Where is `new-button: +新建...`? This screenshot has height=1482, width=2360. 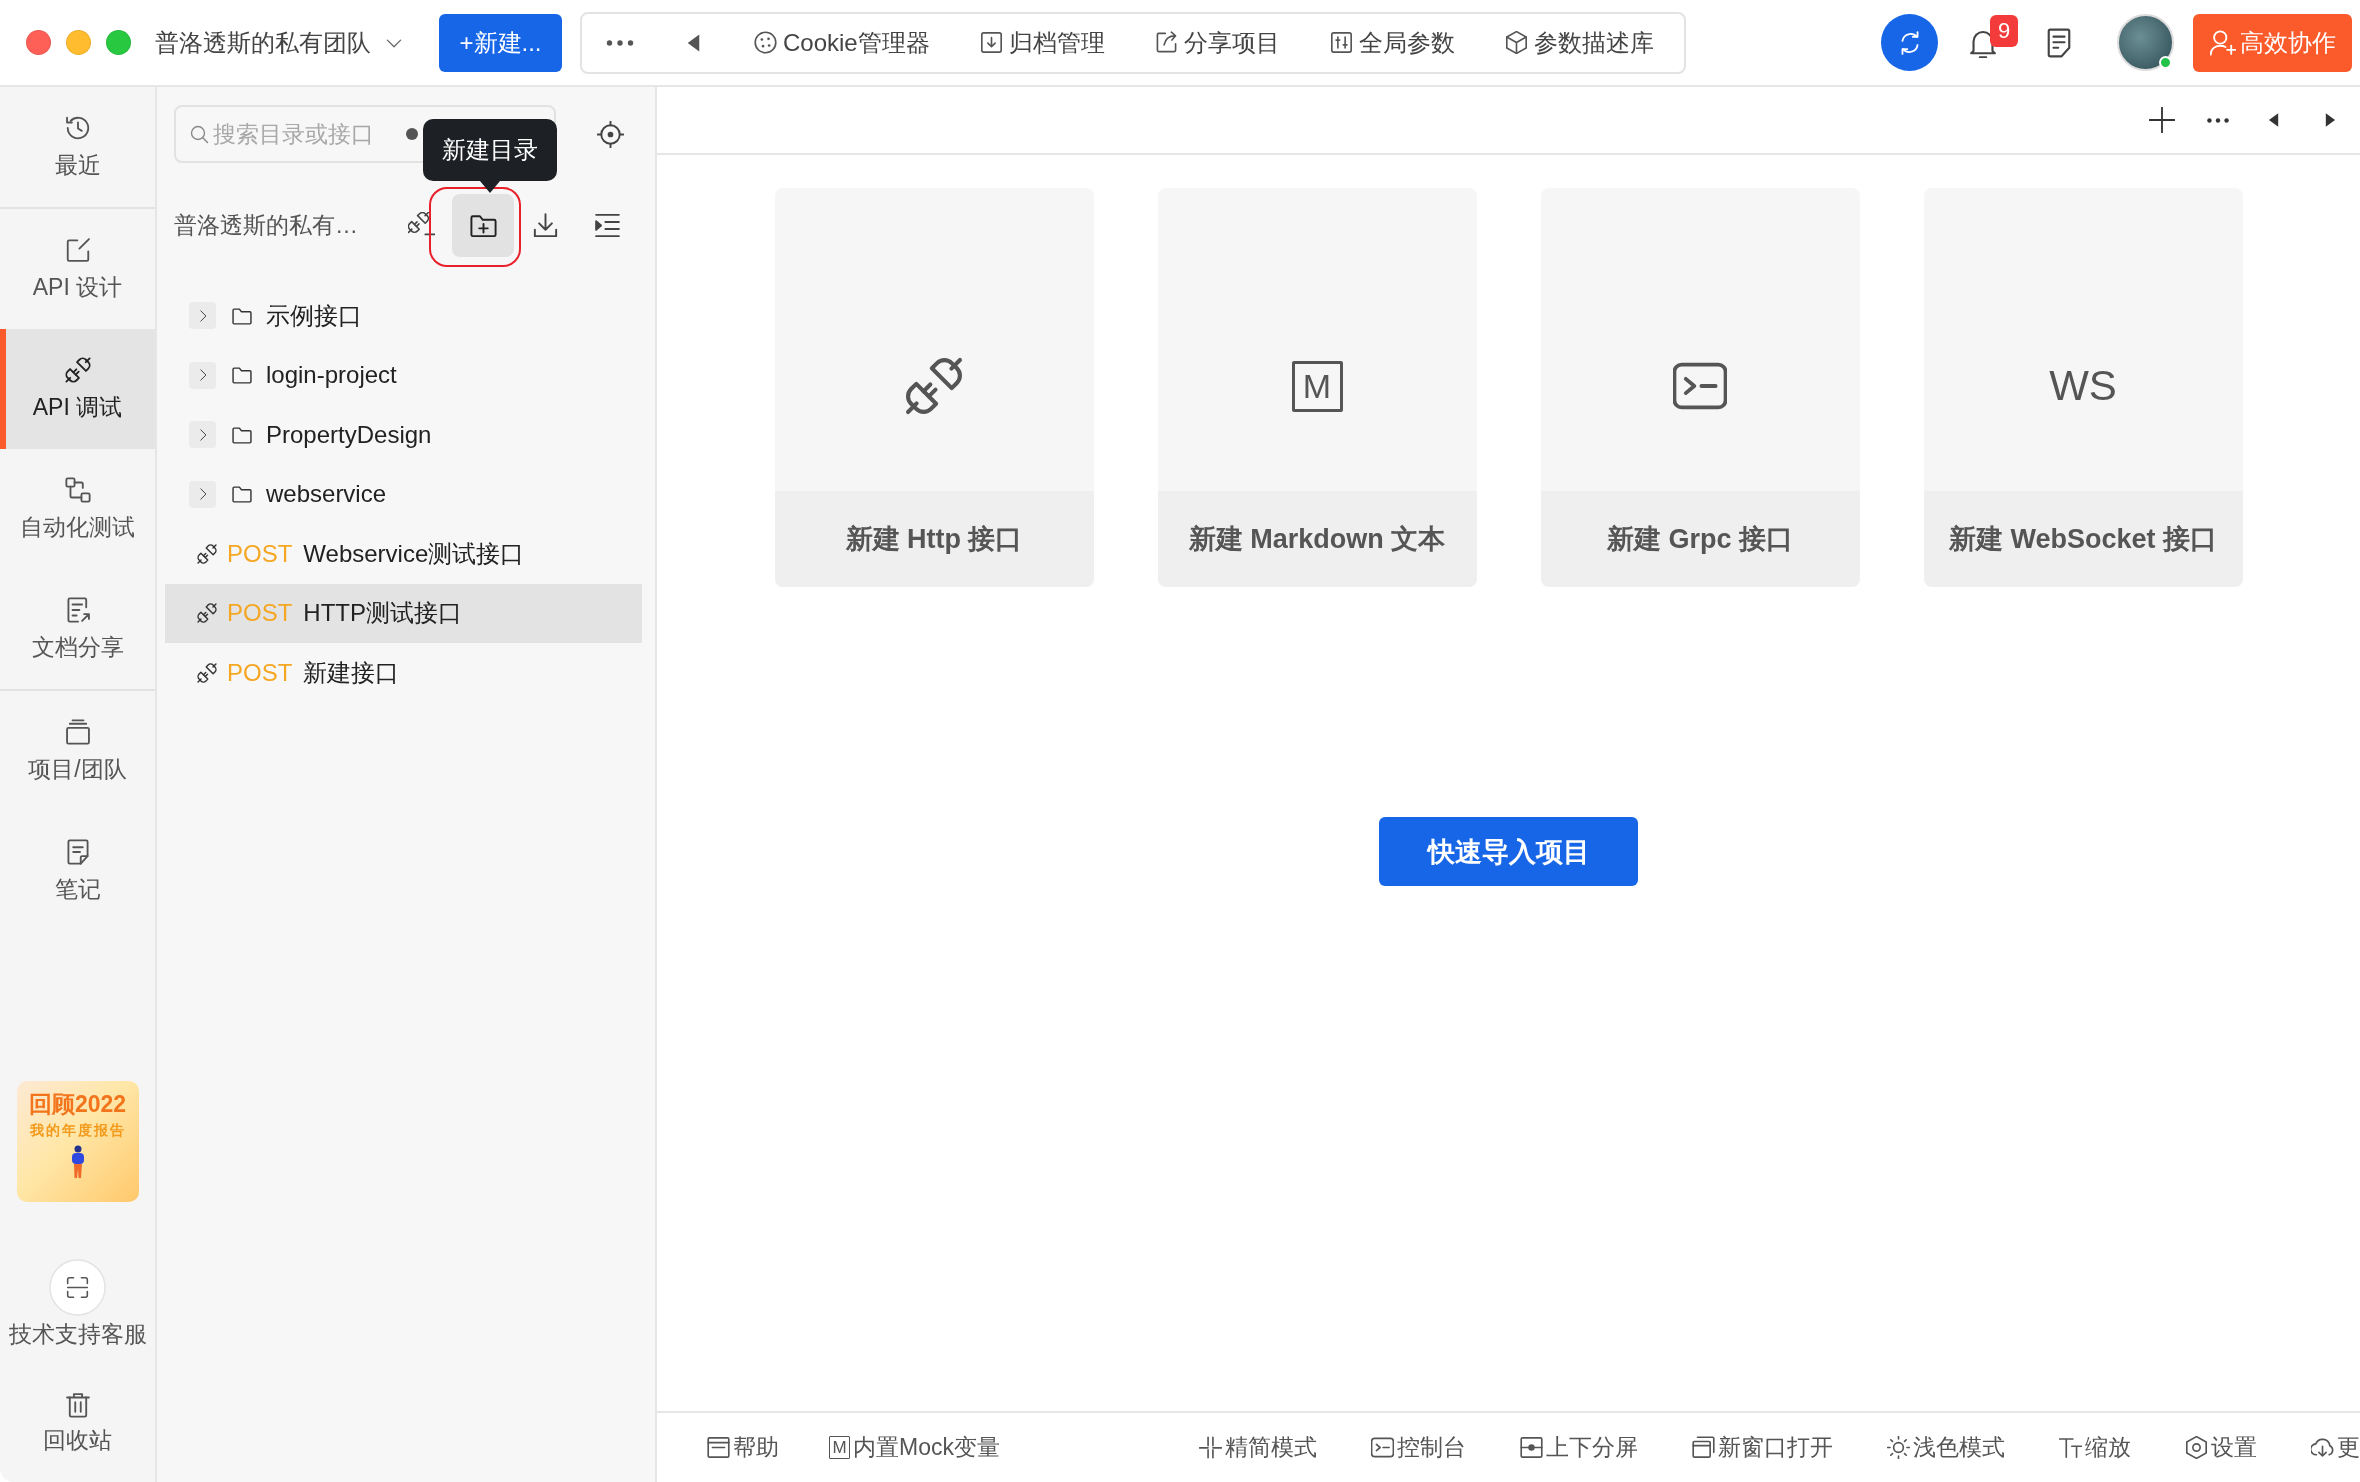 new-button: +新建... is located at coordinates (500, 42).